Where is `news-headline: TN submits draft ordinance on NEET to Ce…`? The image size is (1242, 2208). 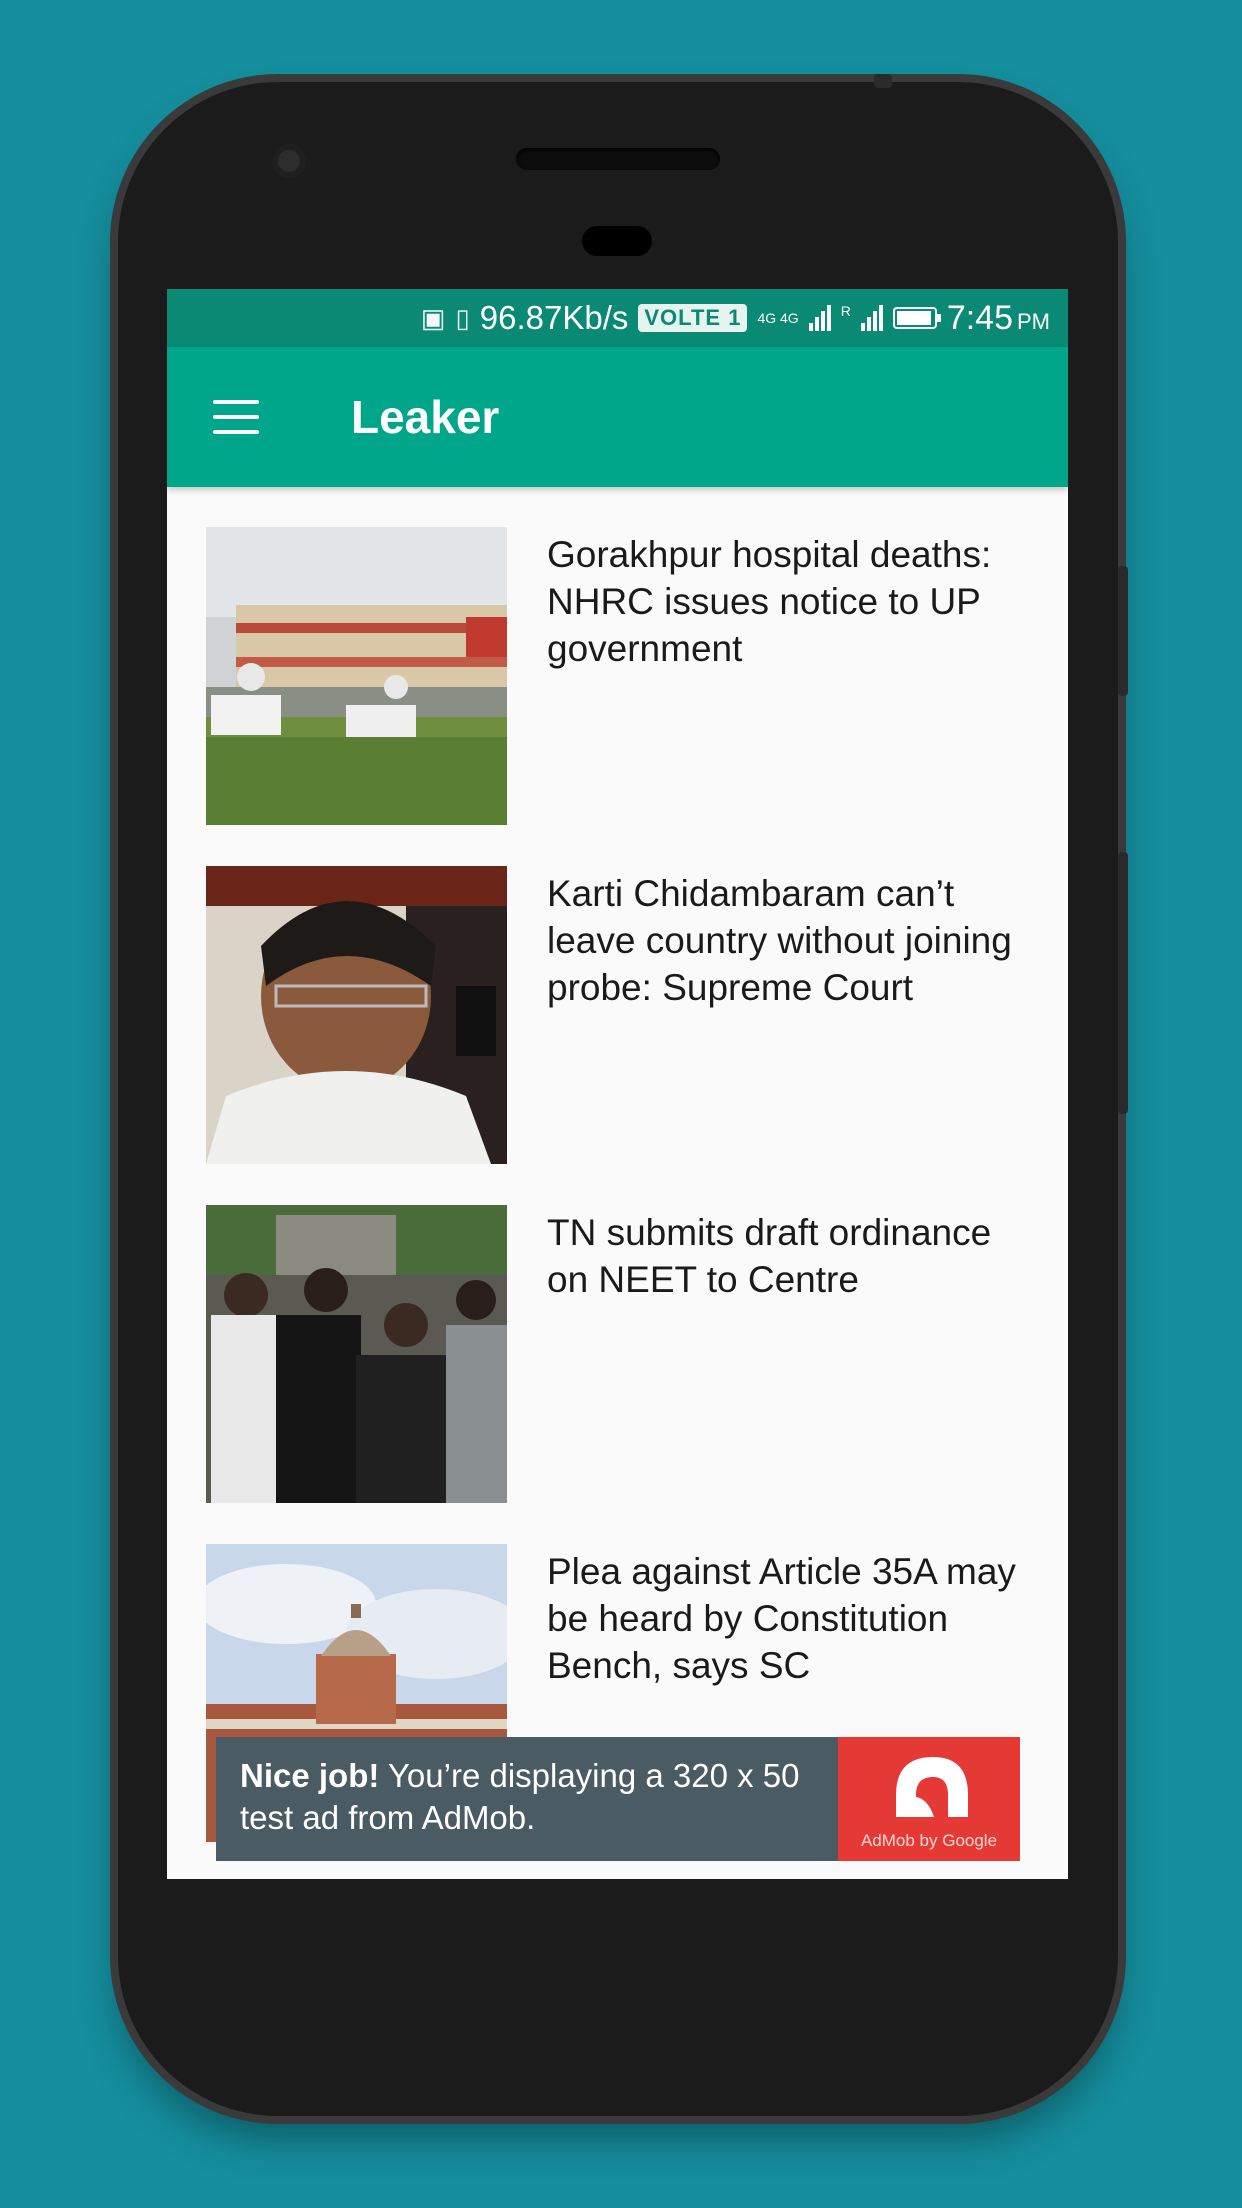 news-headline: TN submits draft ordinance on NEET to Ce… is located at coordinates (769, 1256).